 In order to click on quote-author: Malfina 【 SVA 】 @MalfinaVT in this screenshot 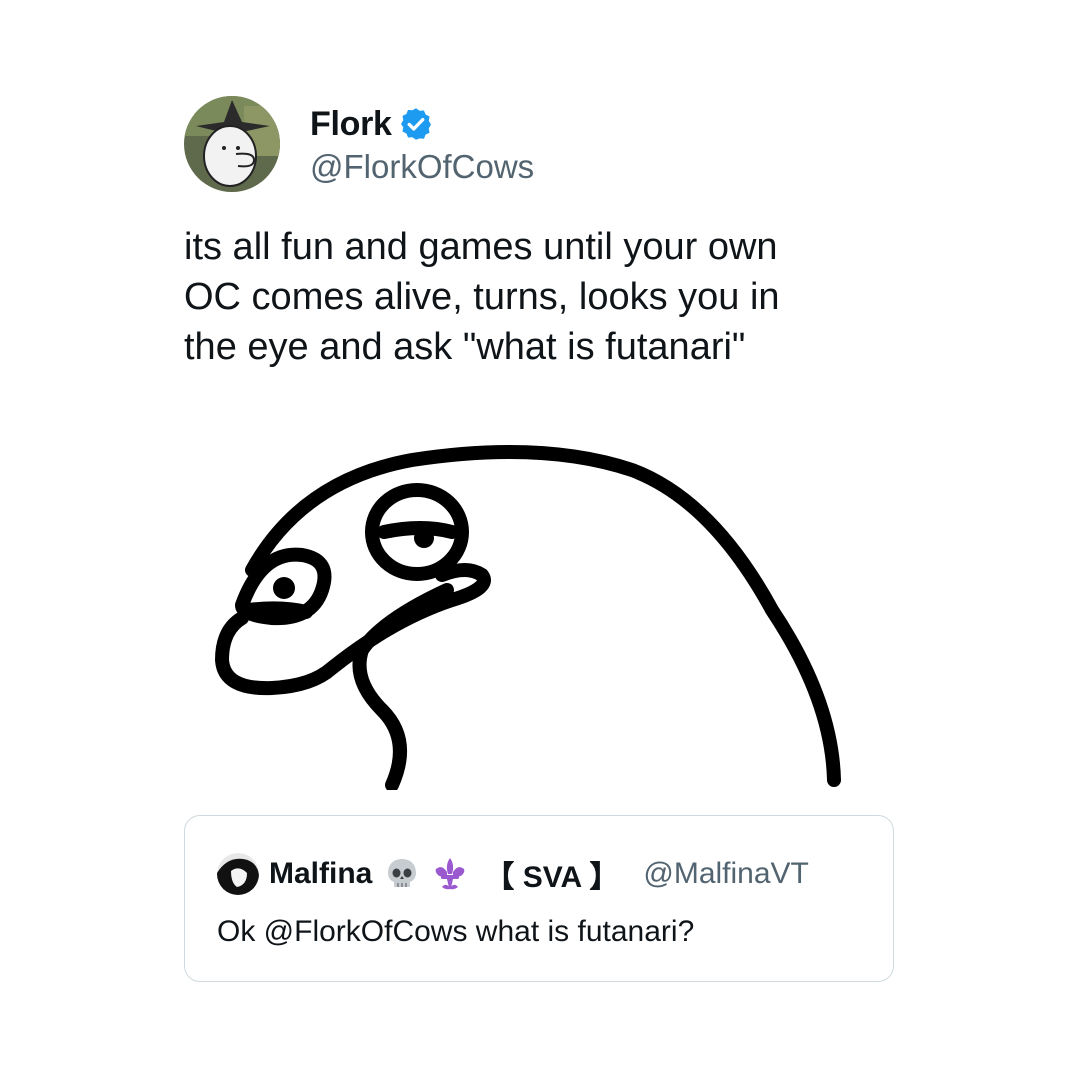, I will do `click(513, 874)`.